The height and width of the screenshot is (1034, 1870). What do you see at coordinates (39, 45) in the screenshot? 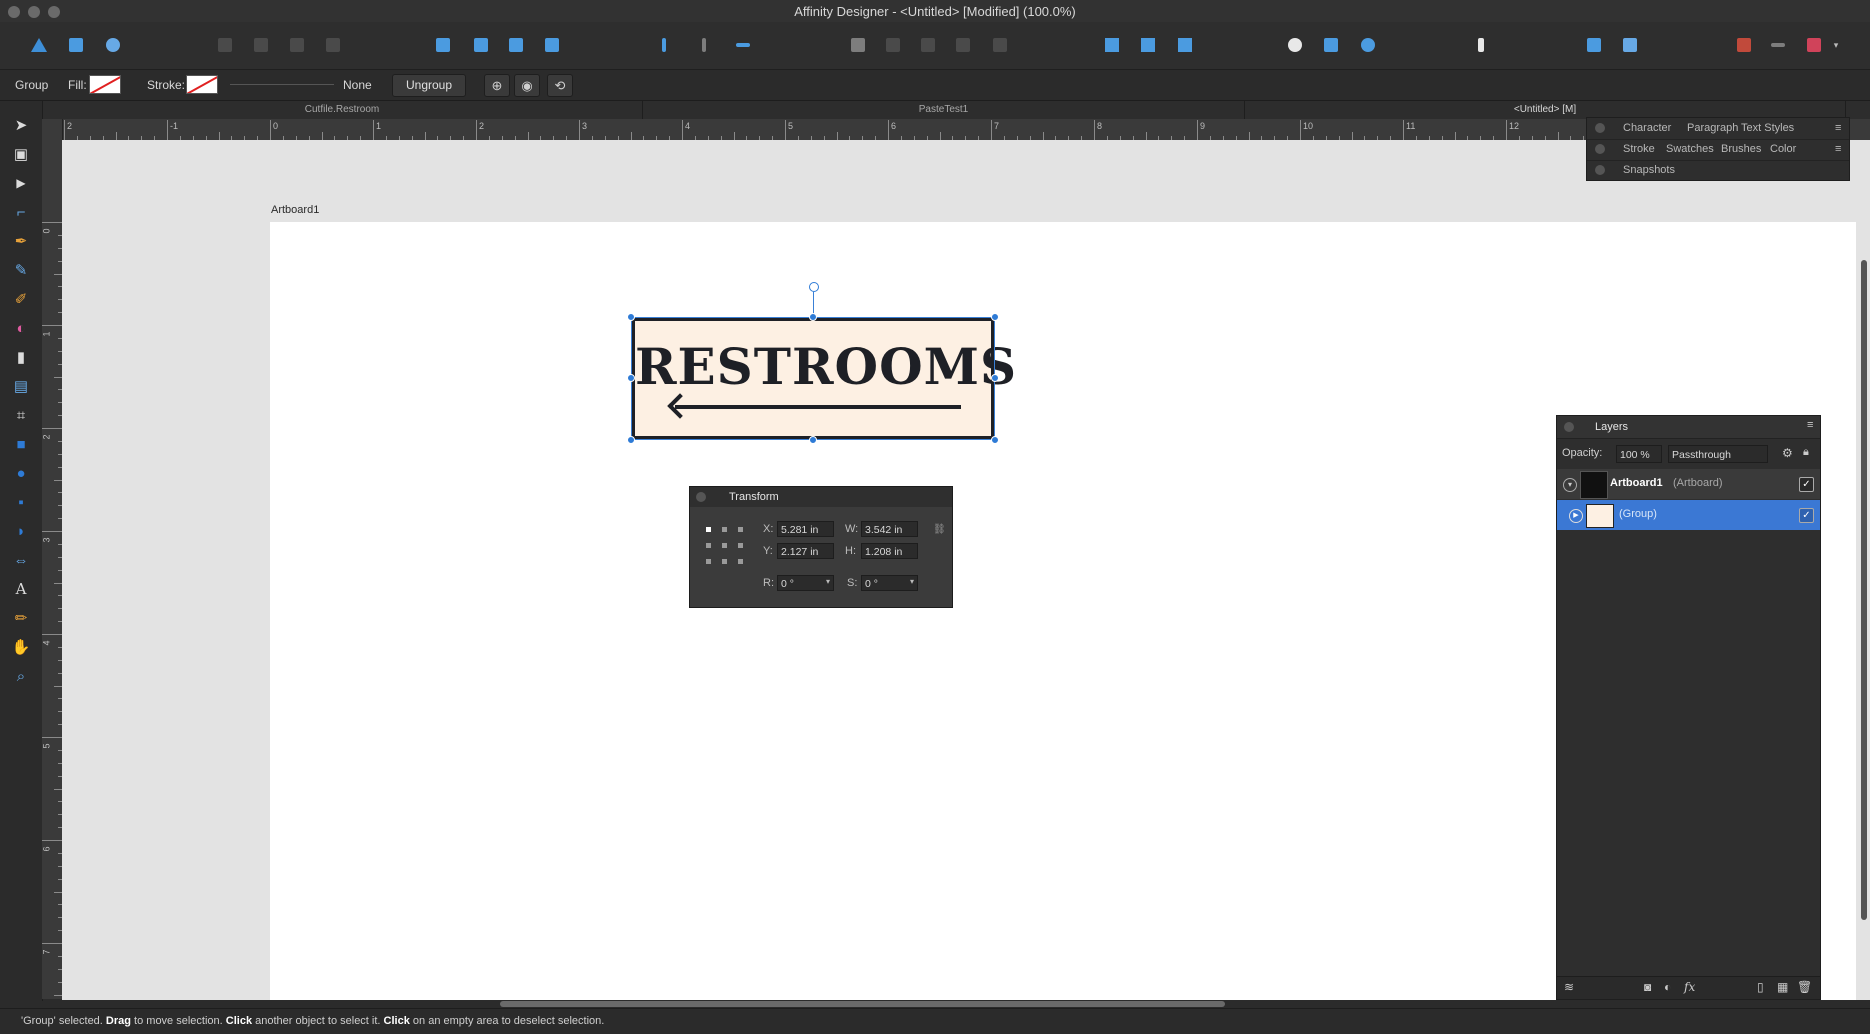
I see `designer-persona-icon` at bounding box center [39, 45].